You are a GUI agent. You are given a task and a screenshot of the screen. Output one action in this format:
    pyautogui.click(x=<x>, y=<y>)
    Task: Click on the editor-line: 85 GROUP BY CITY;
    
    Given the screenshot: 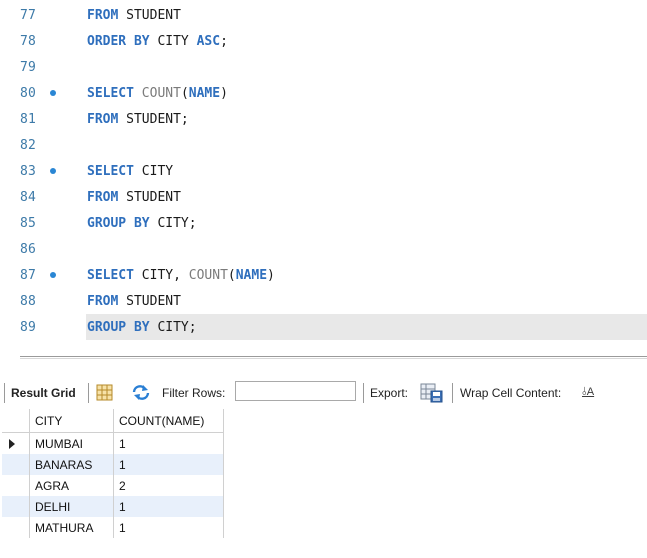 What is the action you would take?
    pyautogui.click(x=323, y=223)
    